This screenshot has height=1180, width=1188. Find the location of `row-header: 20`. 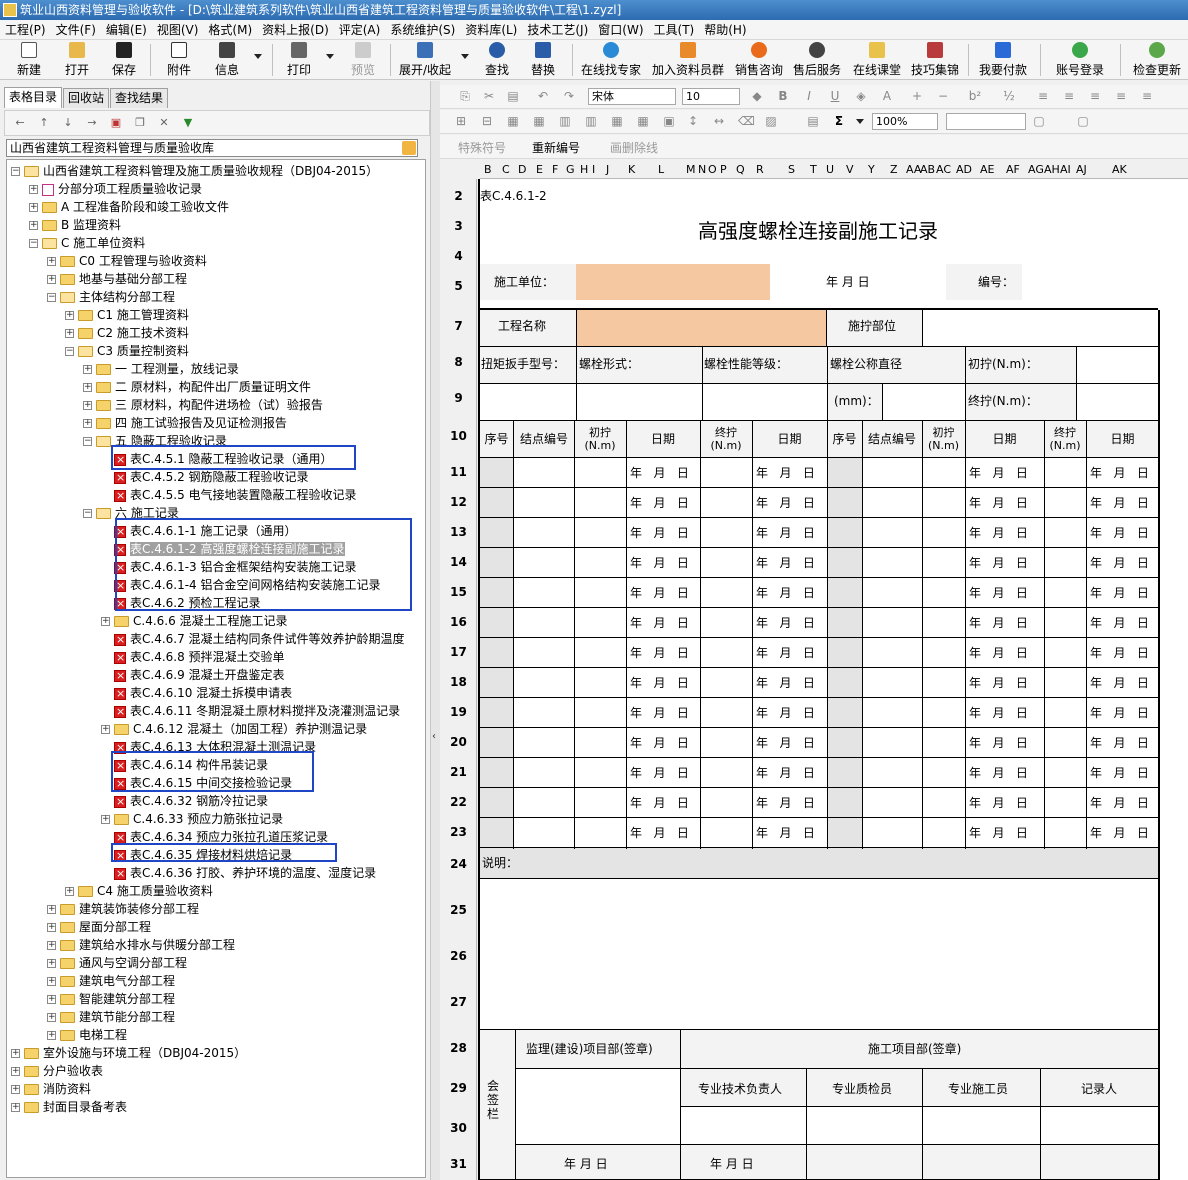

row-header: 20 is located at coordinates (458, 742).